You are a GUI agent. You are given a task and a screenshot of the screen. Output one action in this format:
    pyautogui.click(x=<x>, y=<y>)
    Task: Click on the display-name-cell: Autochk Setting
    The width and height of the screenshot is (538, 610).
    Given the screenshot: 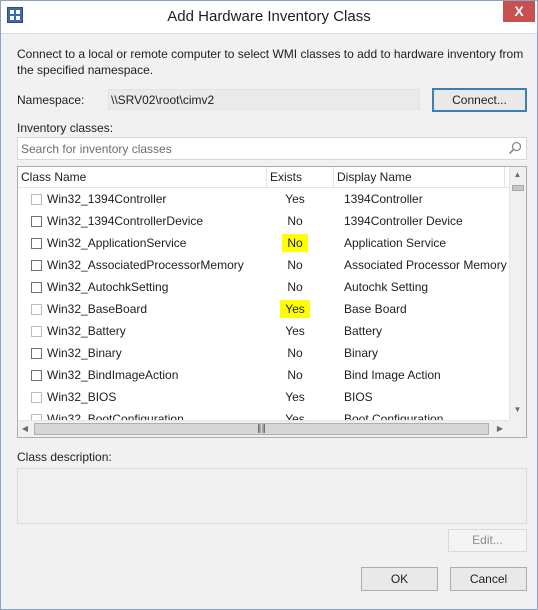 What is the action you would take?
    pyautogui.click(x=386, y=287)
    